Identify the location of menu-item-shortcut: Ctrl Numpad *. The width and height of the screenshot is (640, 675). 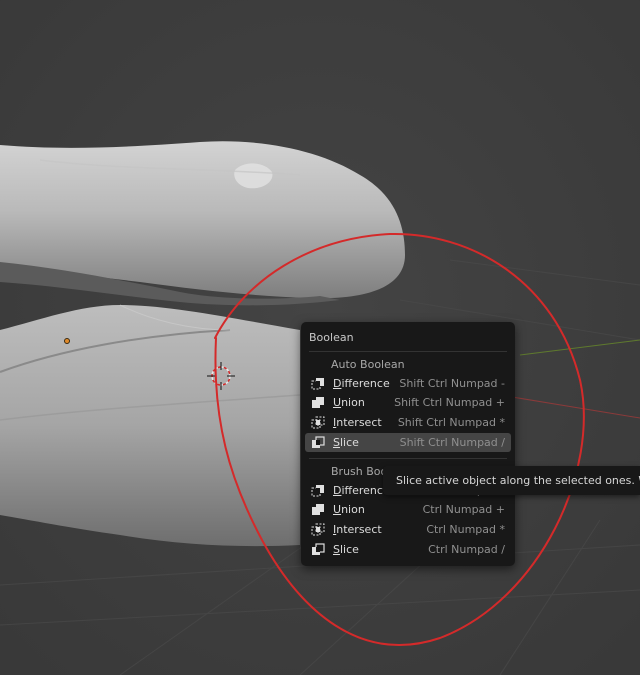
(465, 529).